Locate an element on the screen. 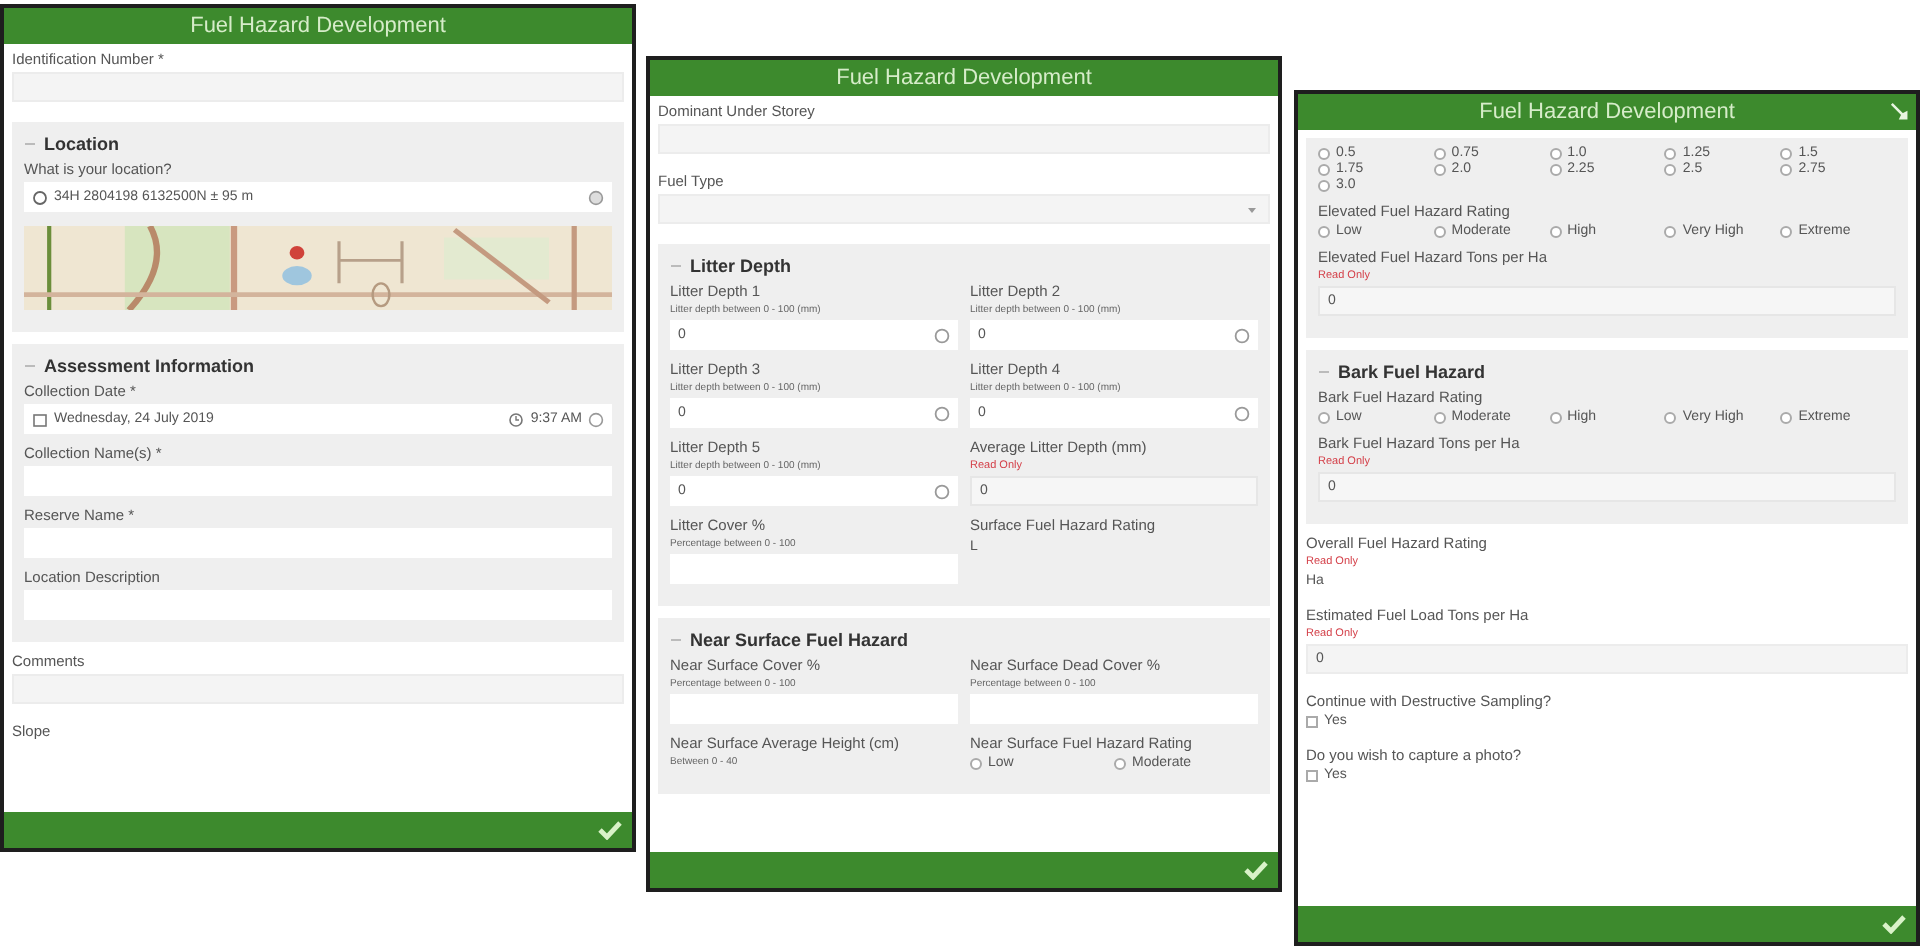  section-title: Bark Fuel Hazard is located at coordinates (1412, 372).